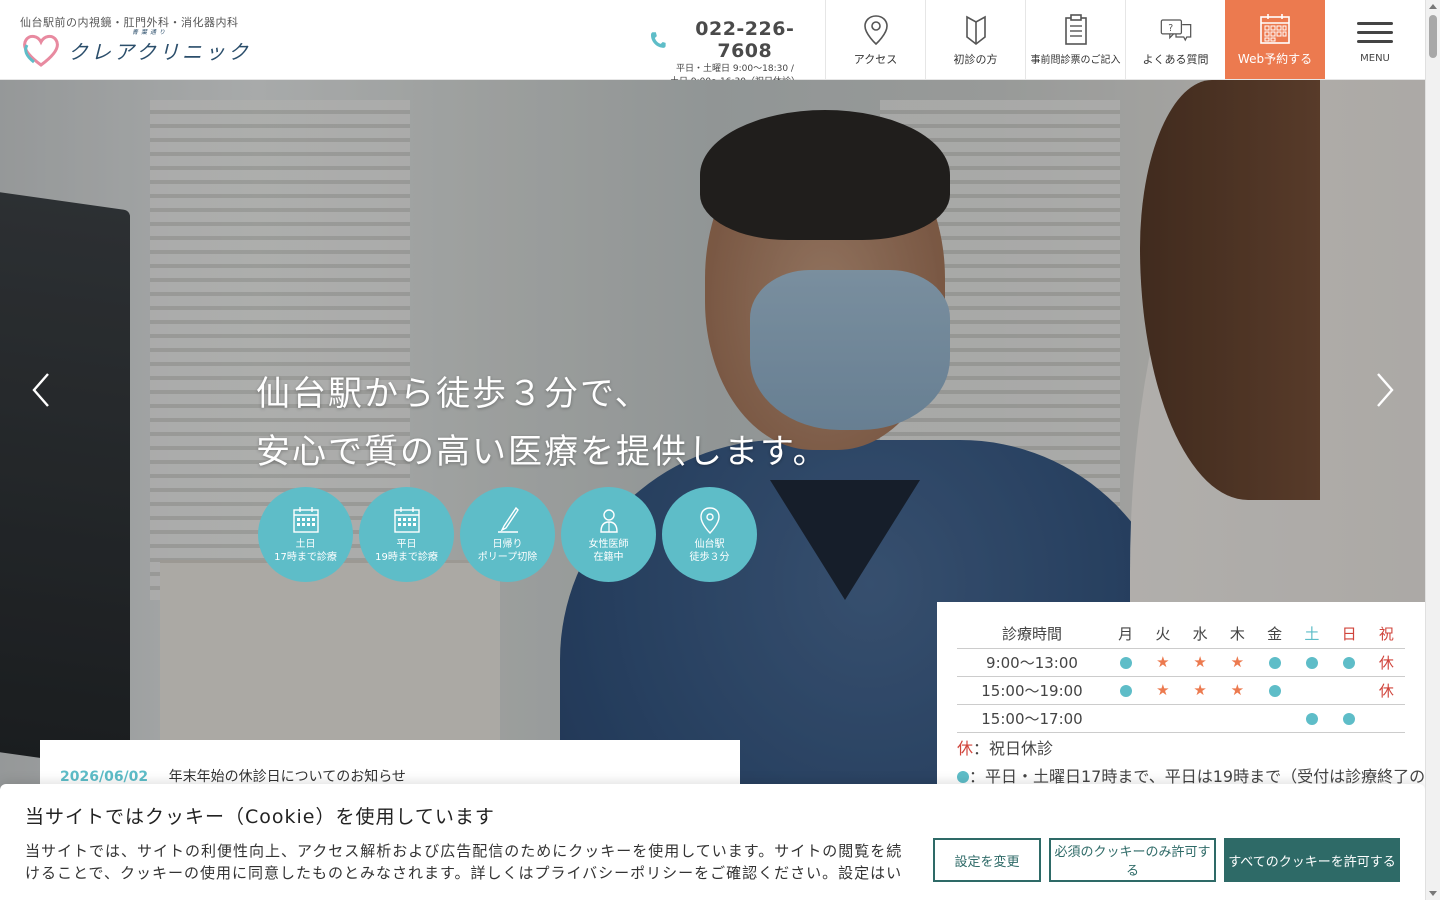 The height and width of the screenshot is (900, 1440). Describe the element at coordinates (1181, 749) in the screenshot. I see `schedule-legend-holiday: 休：祝日休診` at that location.